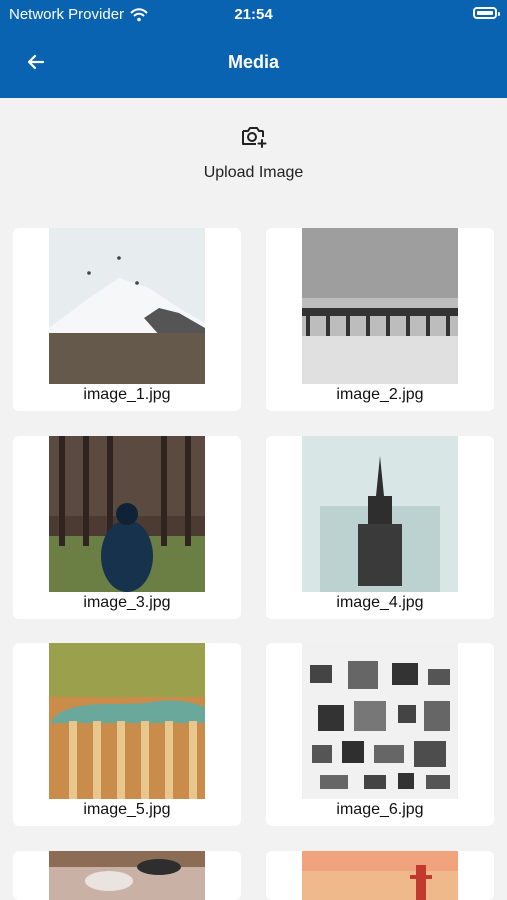 The width and height of the screenshot is (507, 900). I want to click on image-filename: image_3.jpg, so click(127, 602).